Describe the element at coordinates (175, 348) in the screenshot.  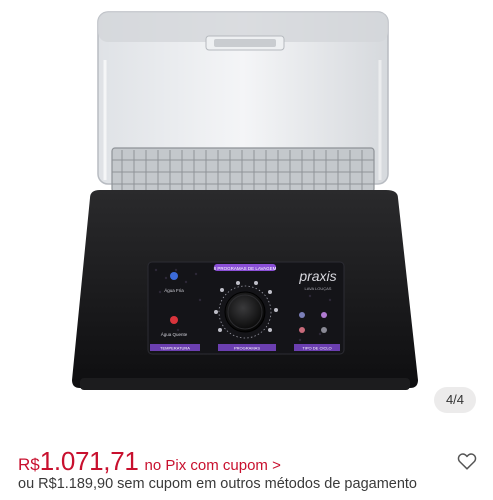
I see `temperature-label: TEMPERATURA` at that location.